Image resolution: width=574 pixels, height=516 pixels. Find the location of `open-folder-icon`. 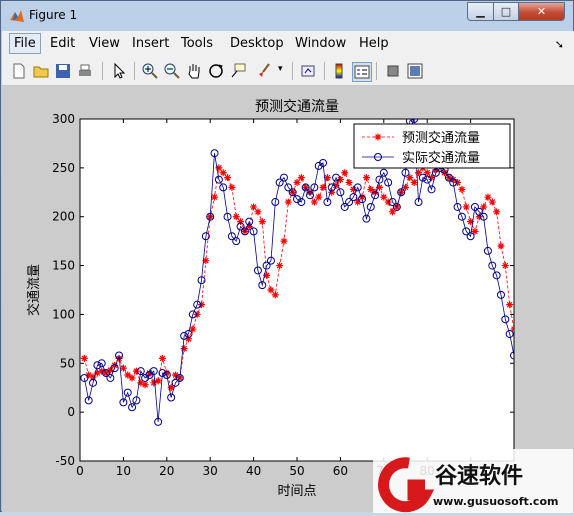

open-folder-icon is located at coordinates (41, 71).